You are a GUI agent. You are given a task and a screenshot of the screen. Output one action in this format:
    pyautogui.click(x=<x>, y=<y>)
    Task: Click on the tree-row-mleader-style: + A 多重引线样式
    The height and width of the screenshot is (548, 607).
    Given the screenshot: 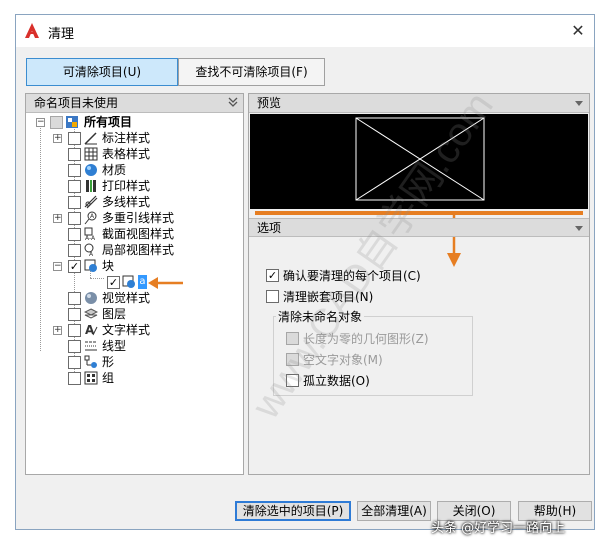 What is the action you would take?
    pyautogui.click(x=135, y=218)
    